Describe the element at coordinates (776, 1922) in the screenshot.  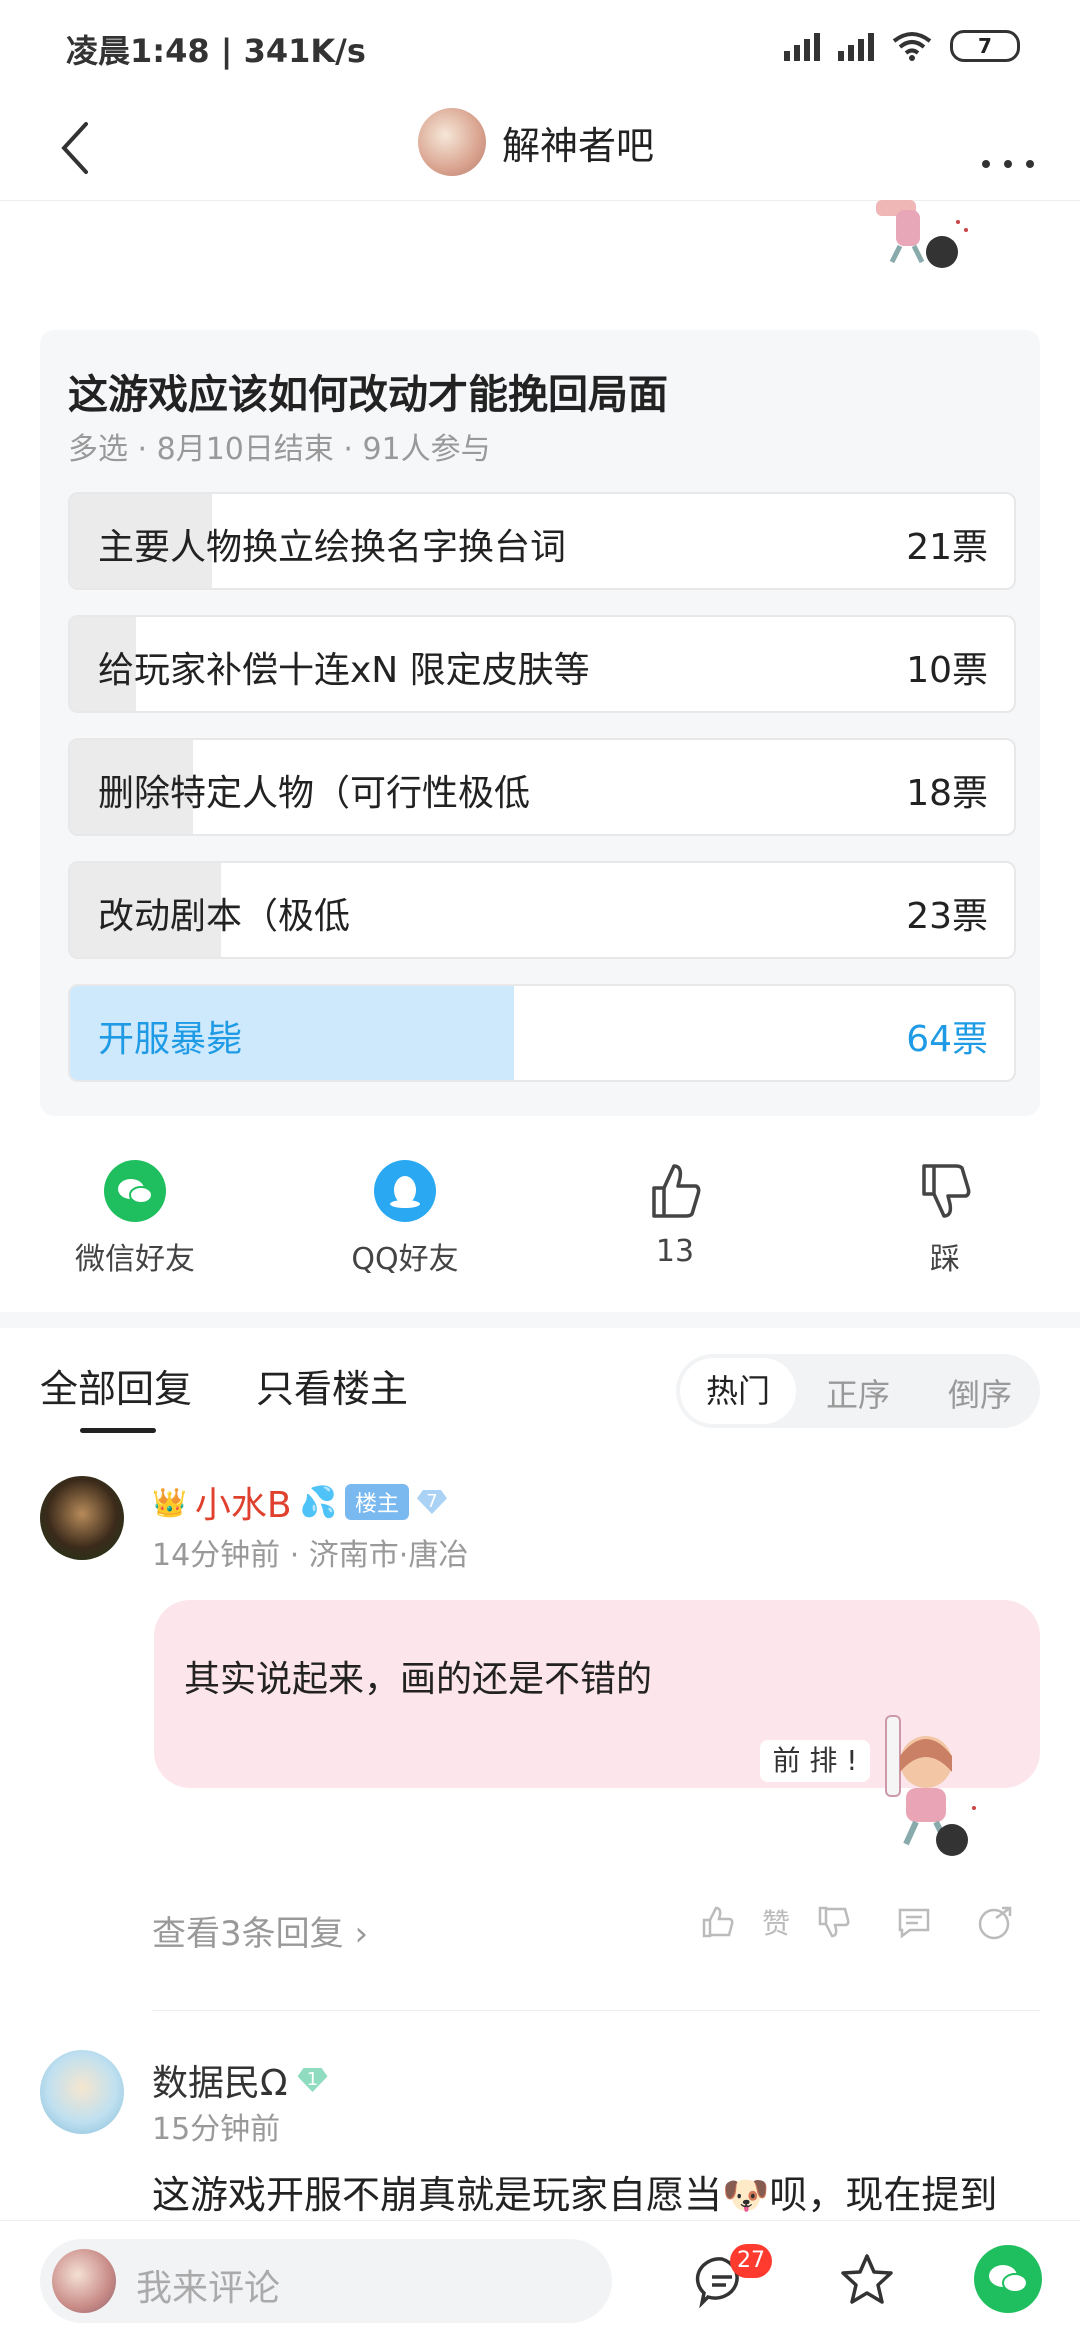
I see `like-label: 赞` at that location.